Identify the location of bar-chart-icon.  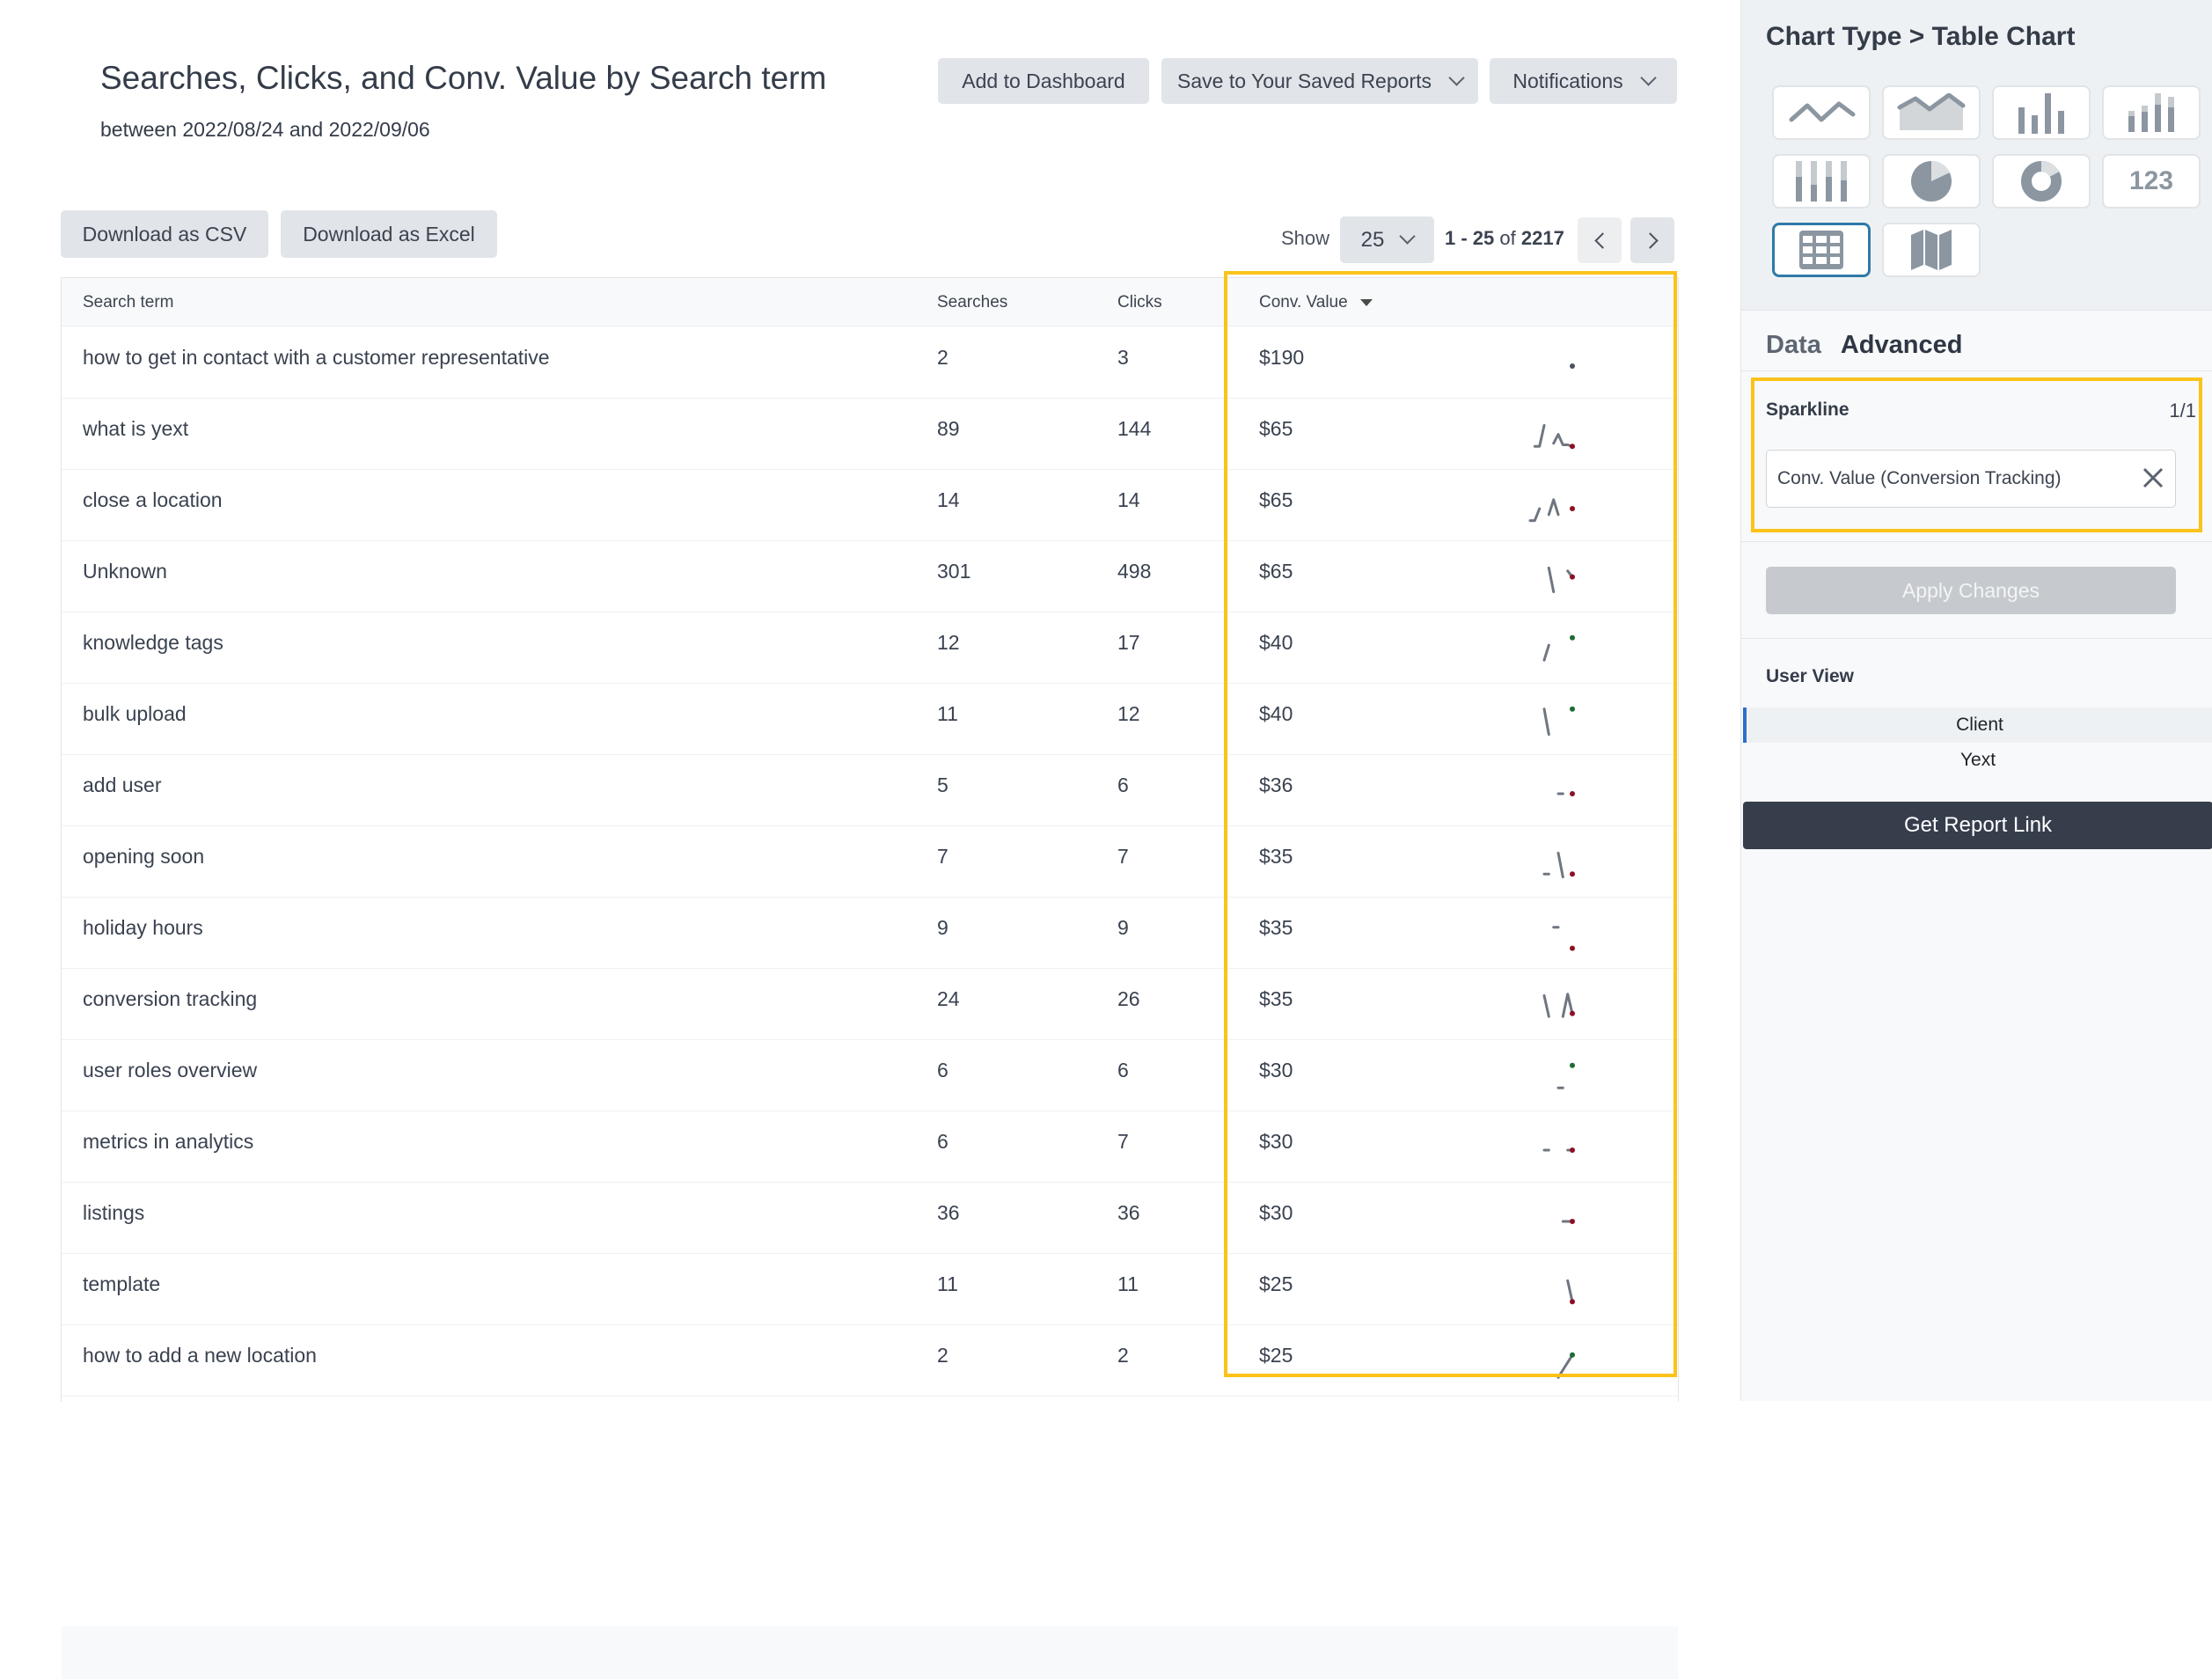
(2041, 113).